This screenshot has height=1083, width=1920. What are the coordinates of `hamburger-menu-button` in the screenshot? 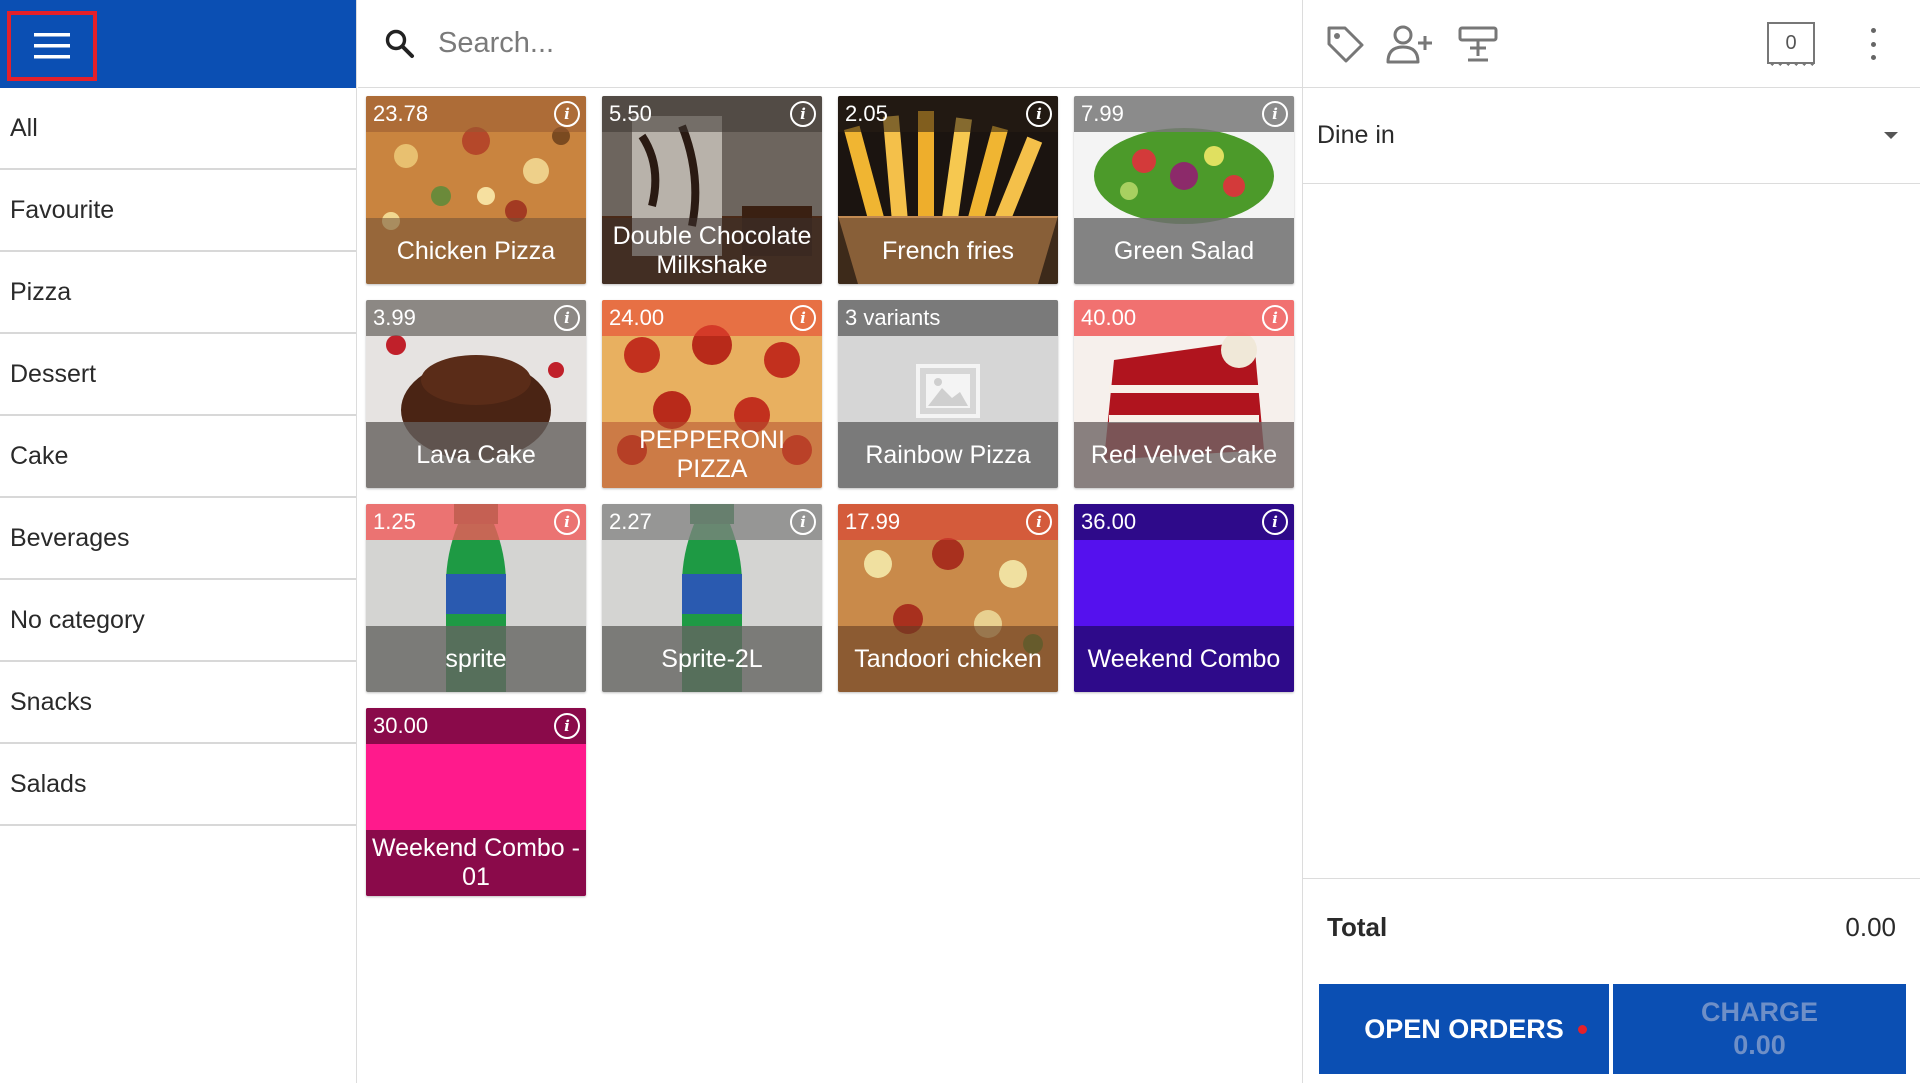 It's located at (52, 46).